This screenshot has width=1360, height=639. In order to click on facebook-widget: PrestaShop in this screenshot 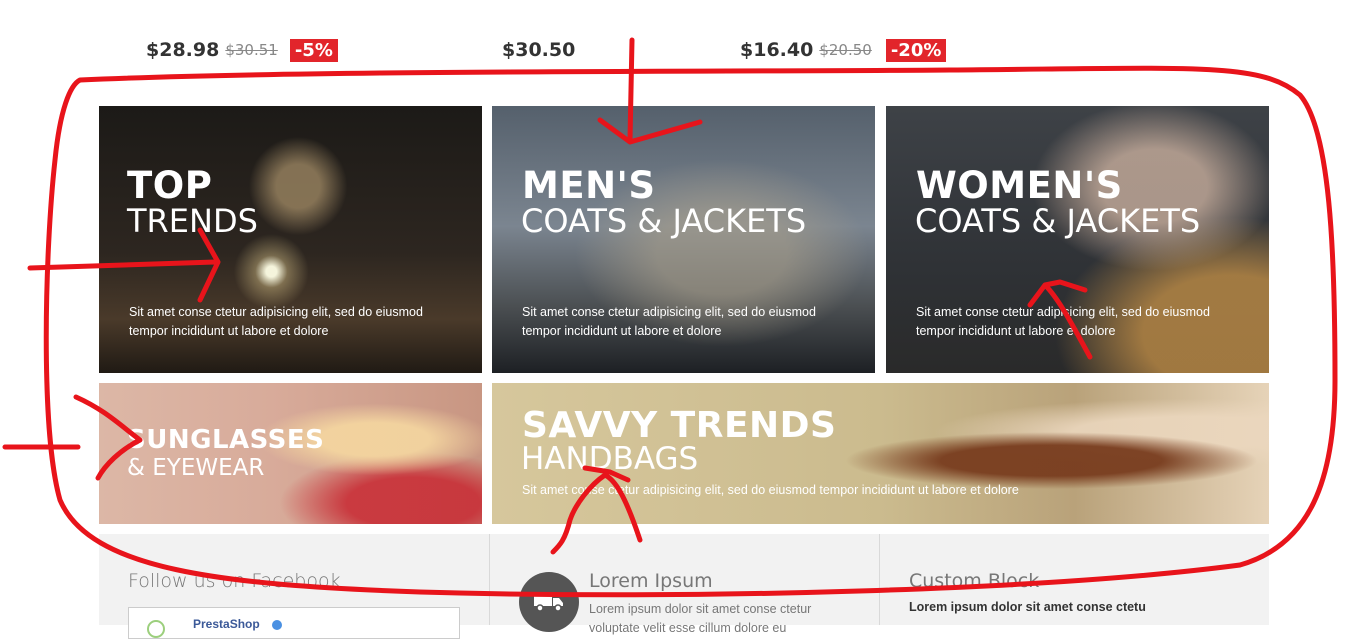, I will do `click(294, 623)`.